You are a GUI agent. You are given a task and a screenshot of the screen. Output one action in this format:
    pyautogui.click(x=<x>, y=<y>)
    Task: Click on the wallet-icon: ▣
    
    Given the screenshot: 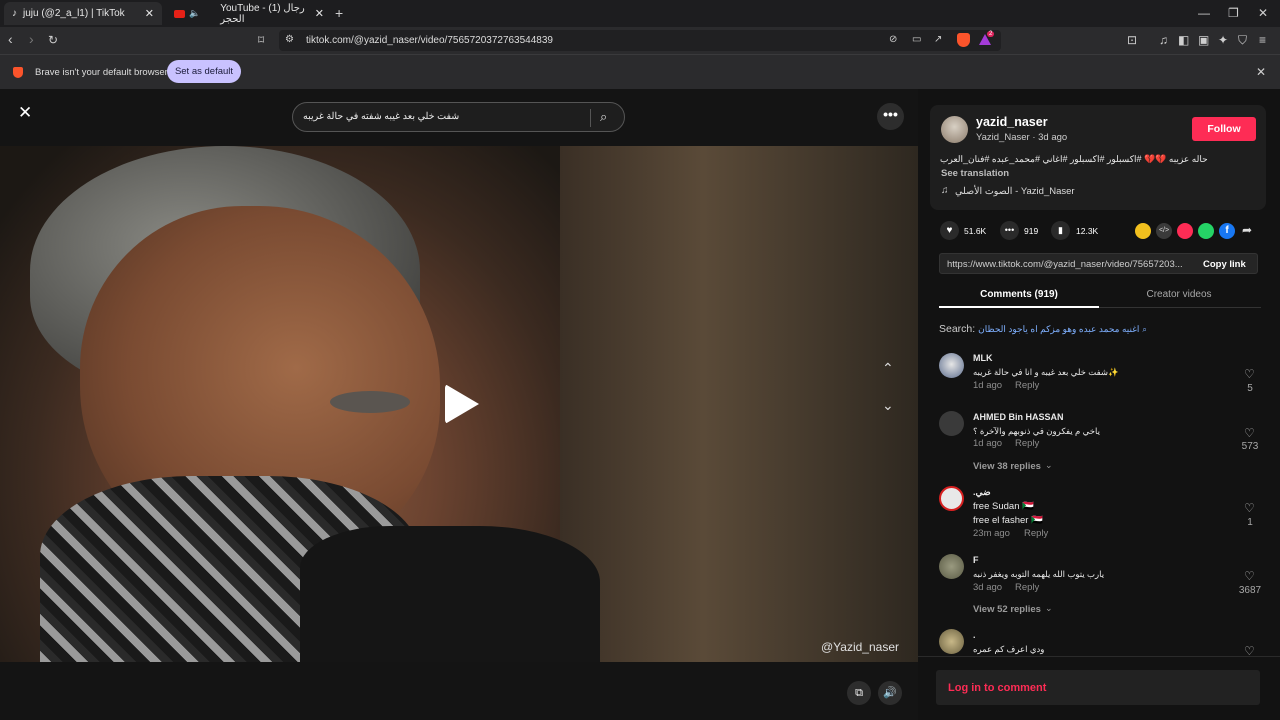 What is the action you would take?
    pyautogui.click(x=1203, y=40)
    